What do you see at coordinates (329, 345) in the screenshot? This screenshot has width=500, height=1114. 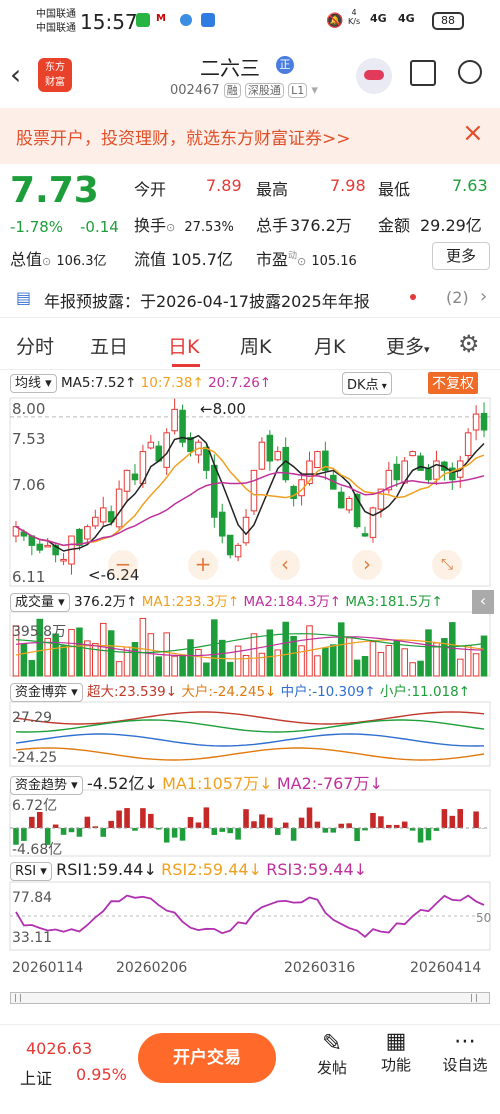 I see `tab-monthly-k: 月K` at bounding box center [329, 345].